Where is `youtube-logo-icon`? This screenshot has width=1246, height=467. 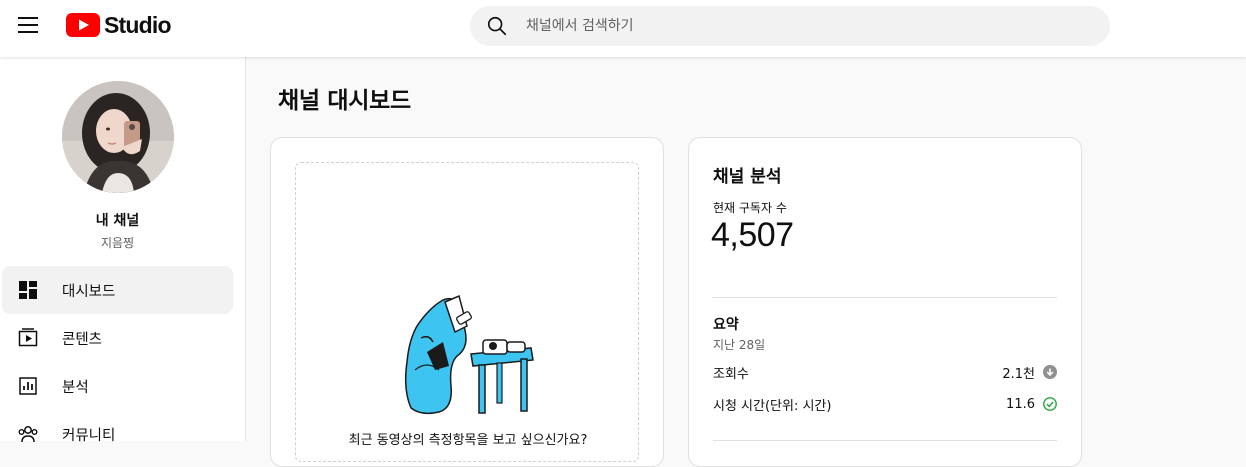 youtube-logo-icon is located at coordinates (83, 25).